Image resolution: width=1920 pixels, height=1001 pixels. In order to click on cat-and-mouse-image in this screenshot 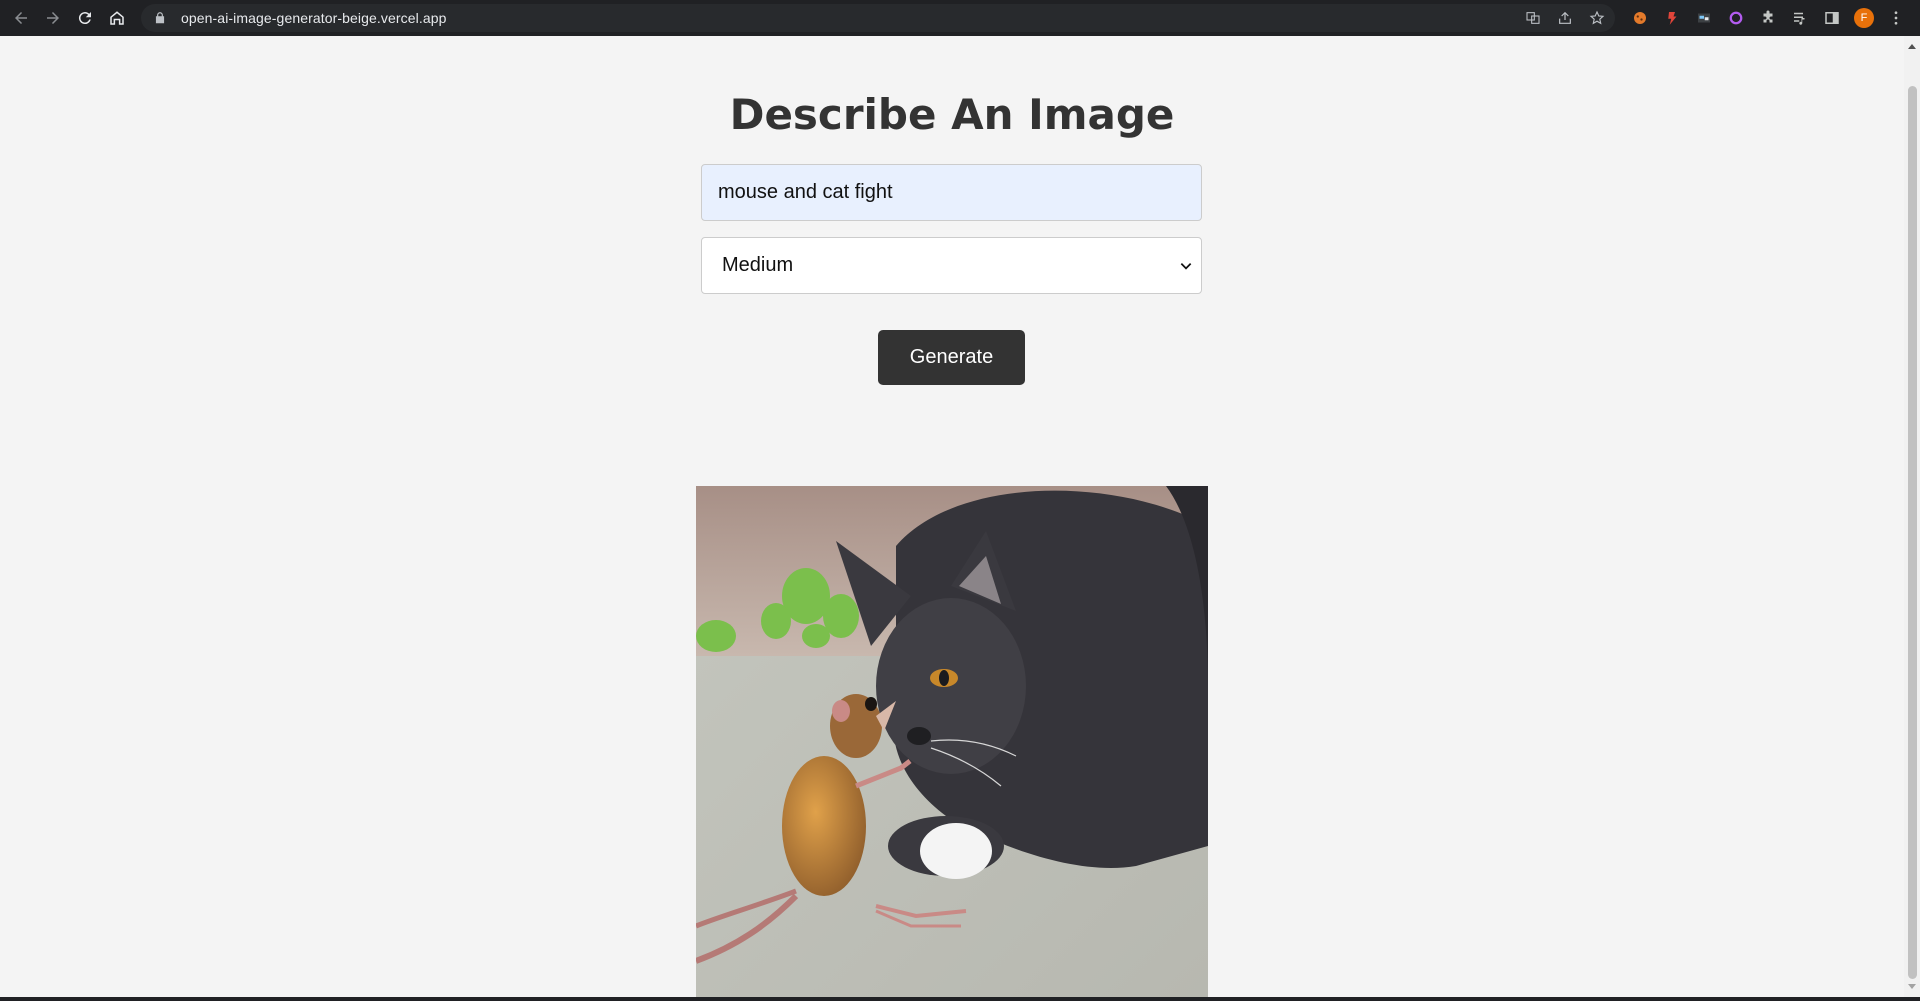, I will do `click(952, 741)`.